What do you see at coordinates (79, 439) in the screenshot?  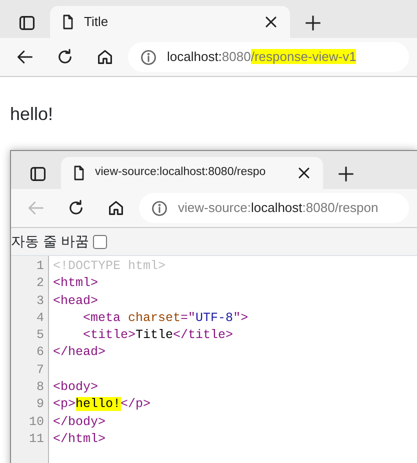 I see `code-line: </html>` at bounding box center [79, 439].